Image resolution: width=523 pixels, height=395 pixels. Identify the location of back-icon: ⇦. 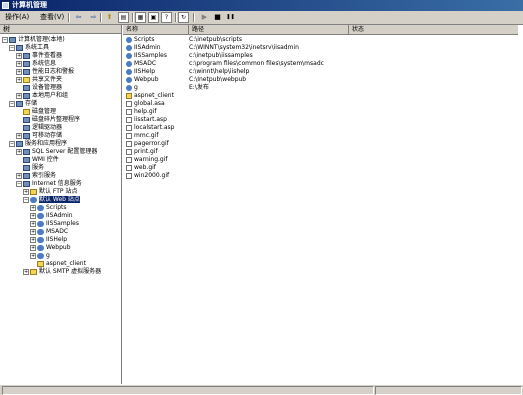
(78, 17).